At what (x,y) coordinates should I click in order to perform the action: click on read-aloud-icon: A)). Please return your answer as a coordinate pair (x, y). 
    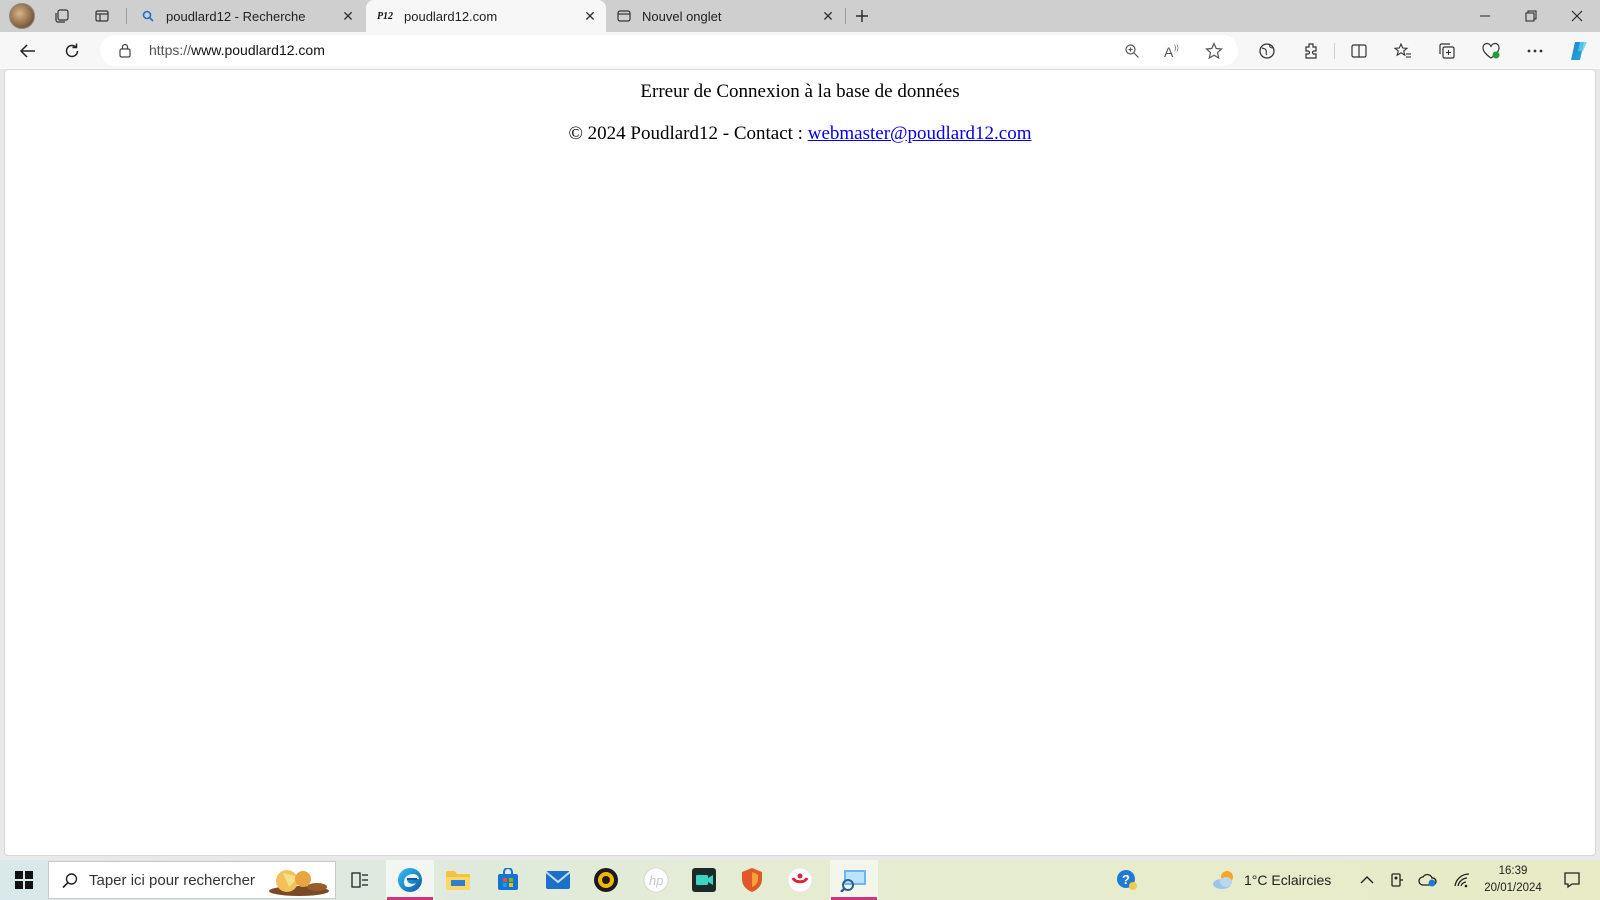
    Looking at the image, I should click on (1173, 51).